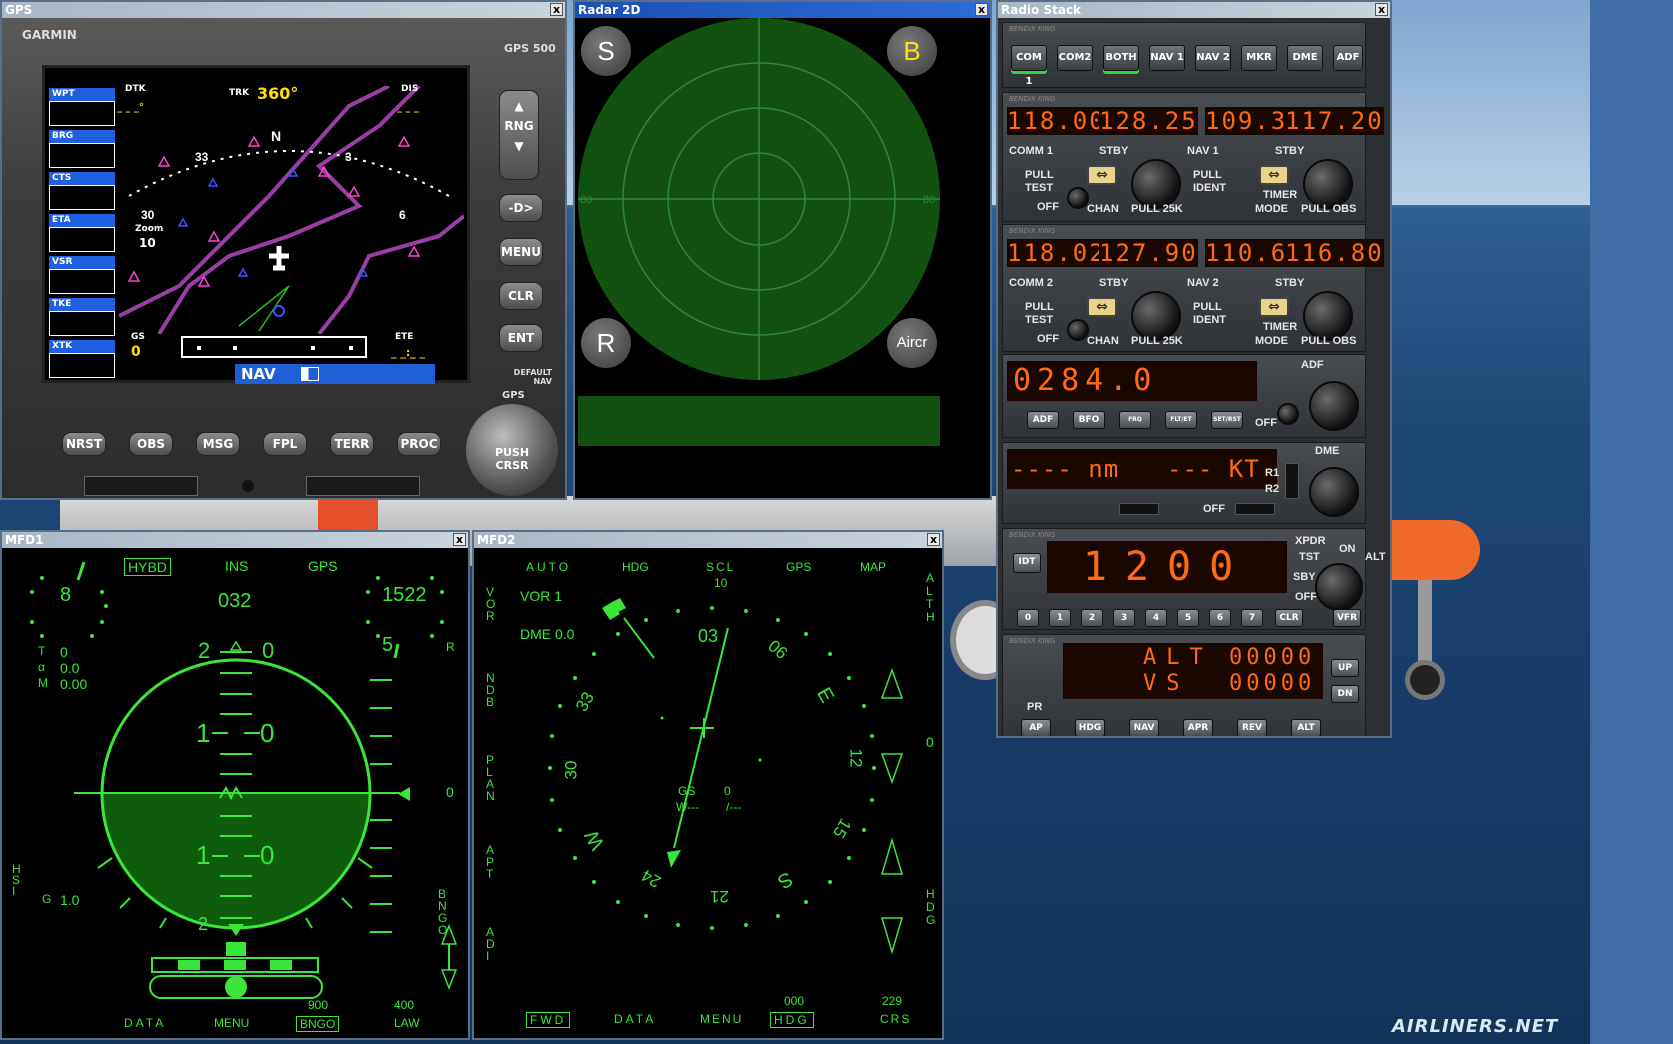 The image size is (1673, 1044). What do you see at coordinates (490, 604) in the screenshot?
I see `side-vor: V O R` at bounding box center [490, 604].